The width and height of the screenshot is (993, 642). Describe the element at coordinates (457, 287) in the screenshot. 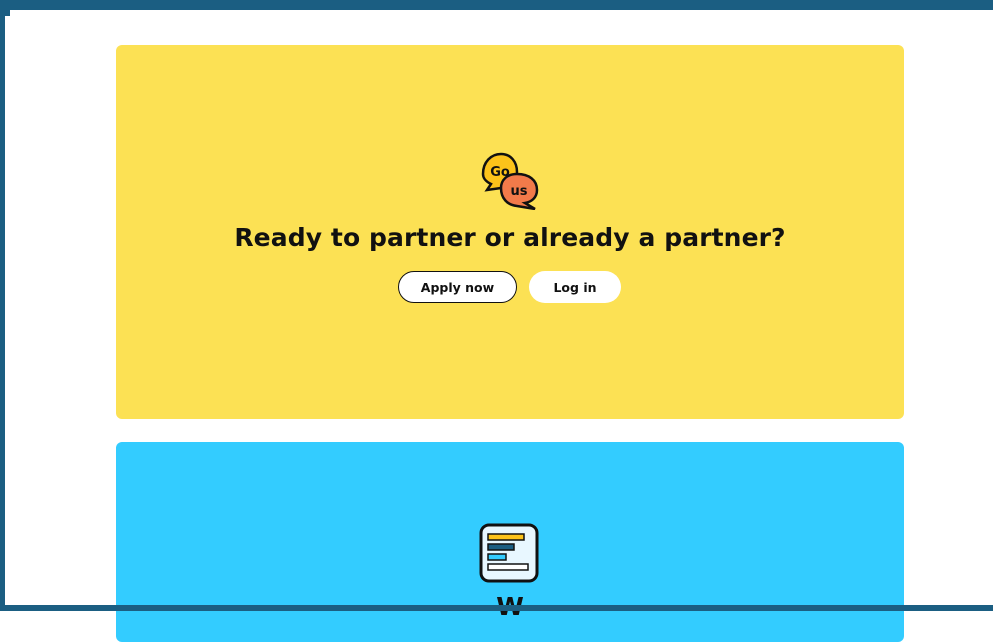

I see `apply-now-button: Apply now` at that location.